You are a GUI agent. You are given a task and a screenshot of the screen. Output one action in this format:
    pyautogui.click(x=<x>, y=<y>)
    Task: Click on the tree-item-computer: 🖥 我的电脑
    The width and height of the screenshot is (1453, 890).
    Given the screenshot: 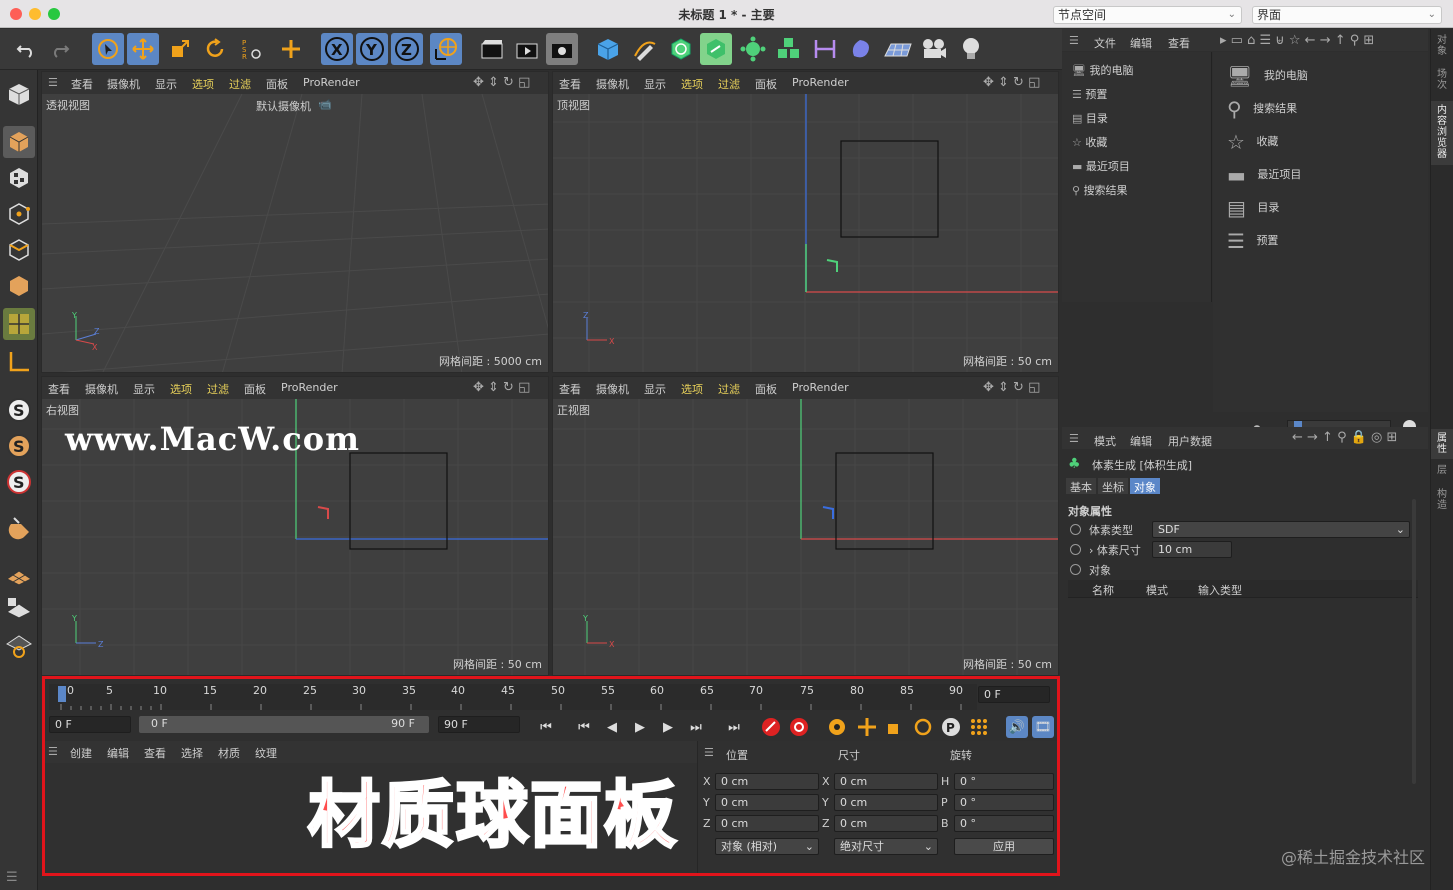 What is the action you would take?
    pyautogui.click(x=1102, y=70)
    